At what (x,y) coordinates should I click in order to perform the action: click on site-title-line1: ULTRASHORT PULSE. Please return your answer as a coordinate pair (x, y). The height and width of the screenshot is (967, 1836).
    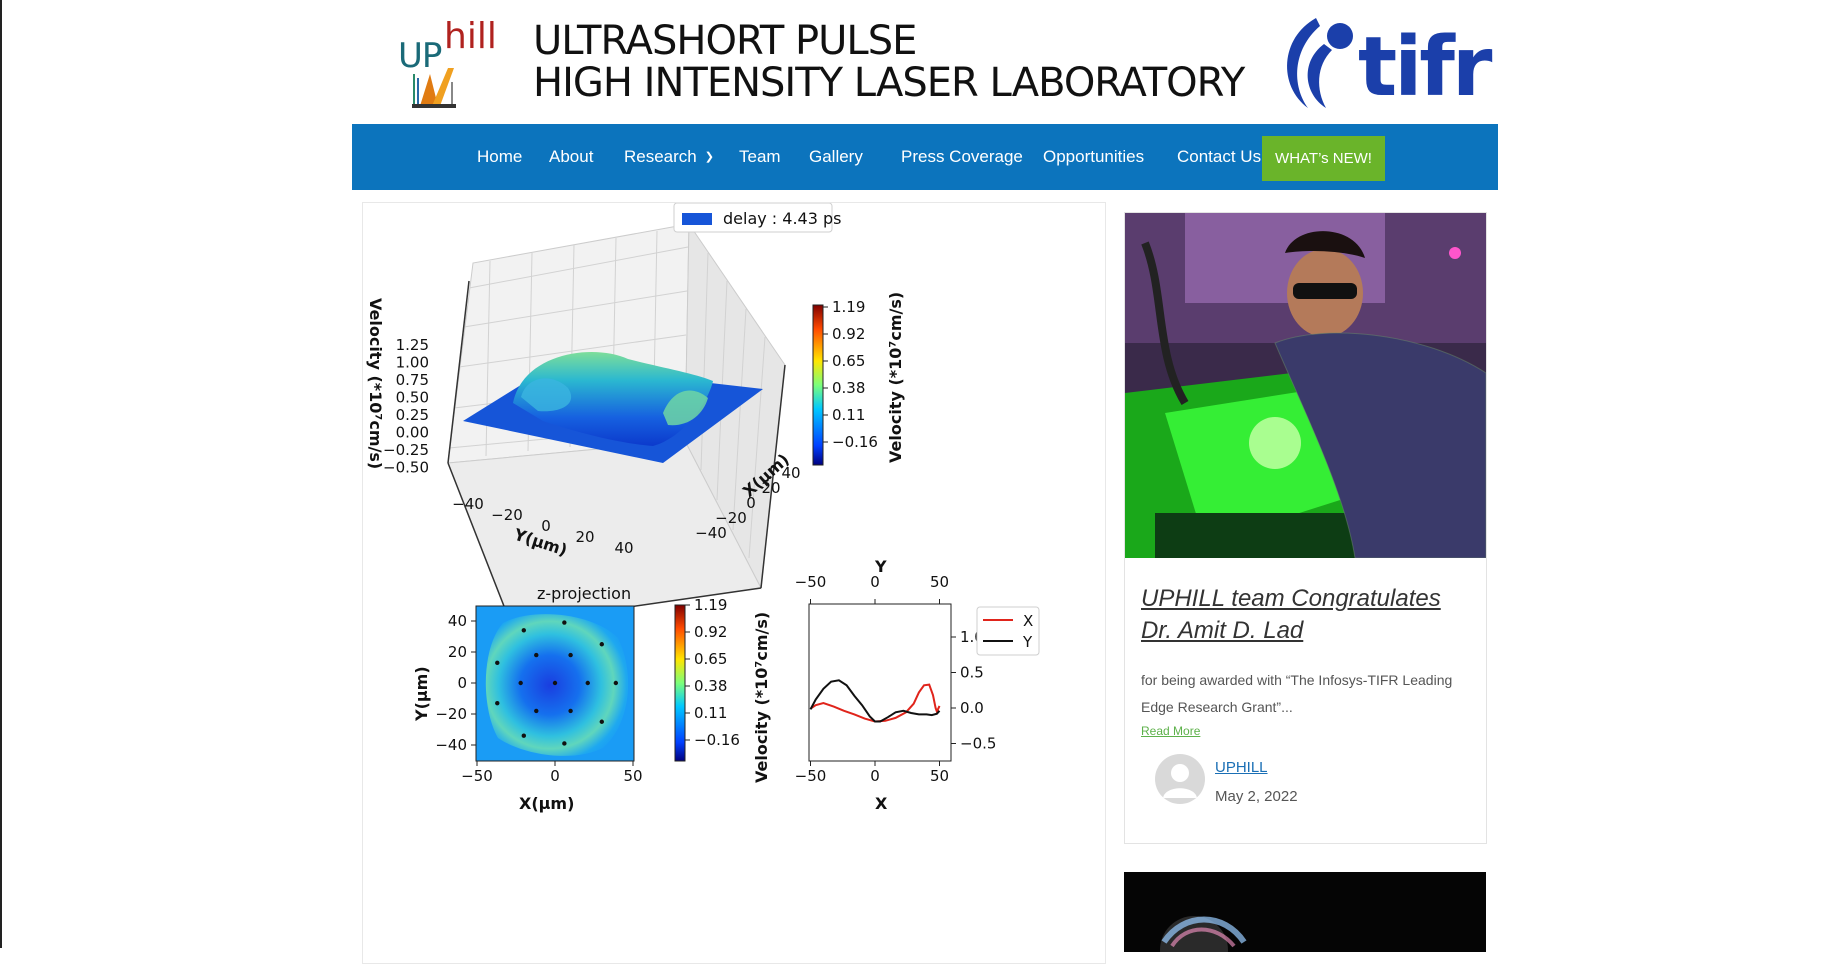
    Looking at the image, I should click on (725, 41).